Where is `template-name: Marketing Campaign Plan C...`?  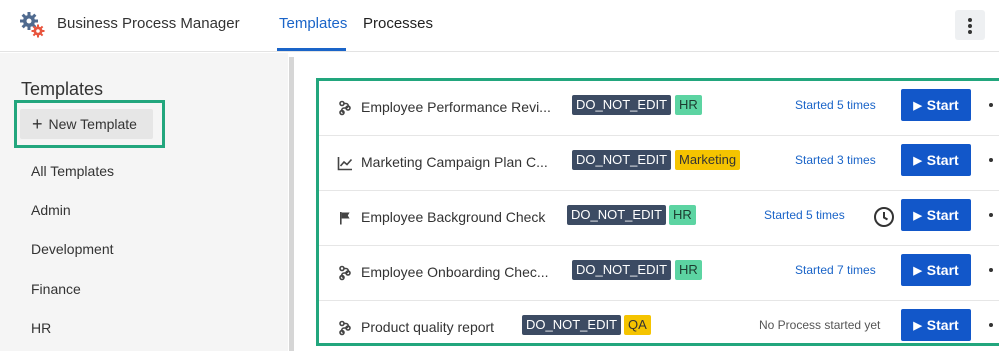
template-name: Marketing Campaign Plan C... is located at coordinates (454, 162).